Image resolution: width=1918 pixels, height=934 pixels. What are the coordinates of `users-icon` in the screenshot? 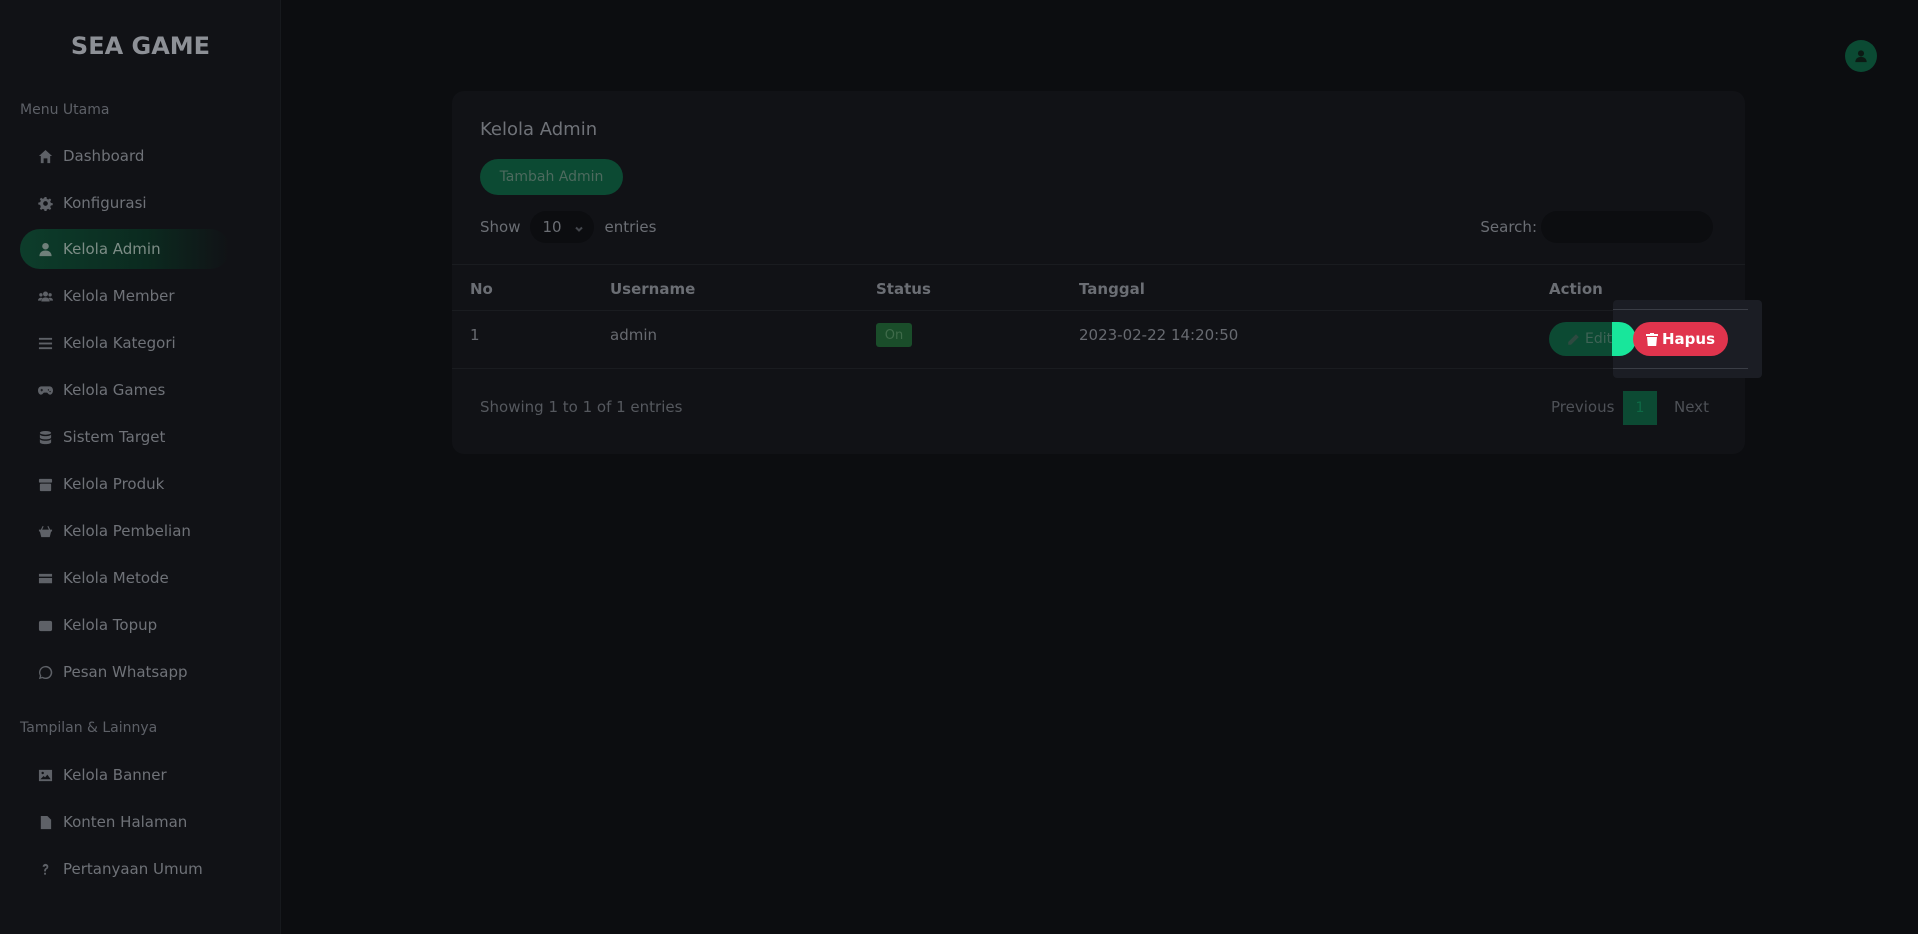 It's located at (45, 296).